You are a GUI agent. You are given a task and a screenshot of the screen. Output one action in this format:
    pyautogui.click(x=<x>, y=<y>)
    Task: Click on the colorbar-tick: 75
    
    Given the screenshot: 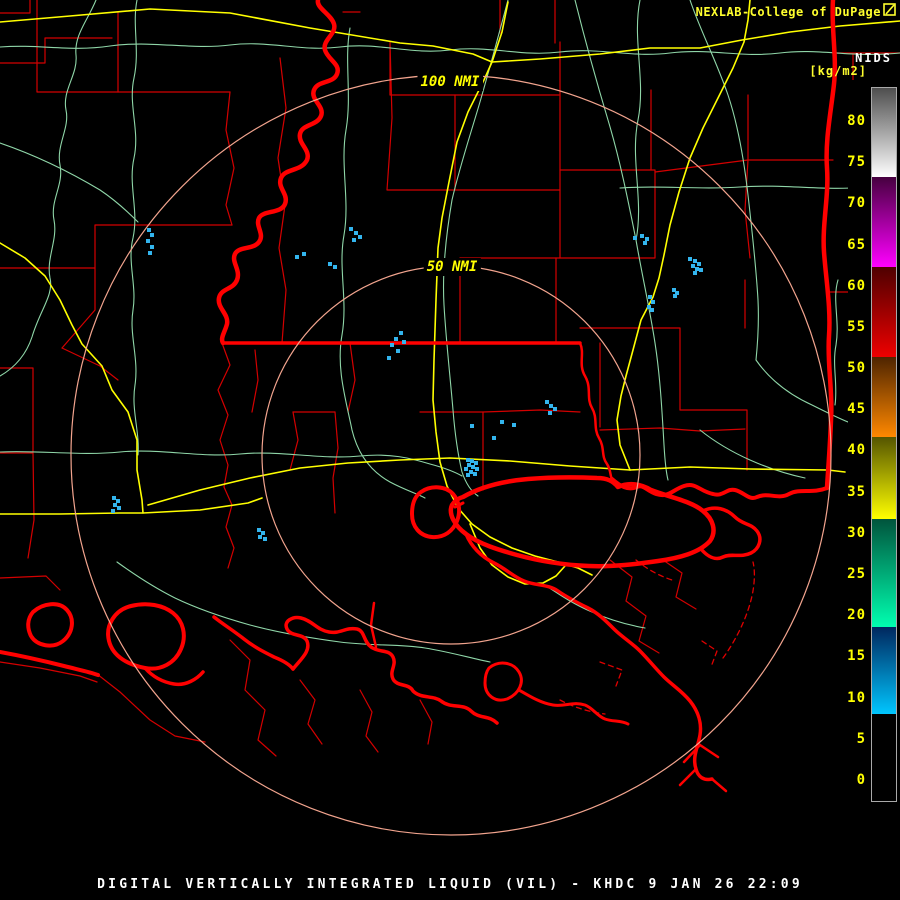 What is the action you would take?
    pyautogui.click(x=856, y=162)
    